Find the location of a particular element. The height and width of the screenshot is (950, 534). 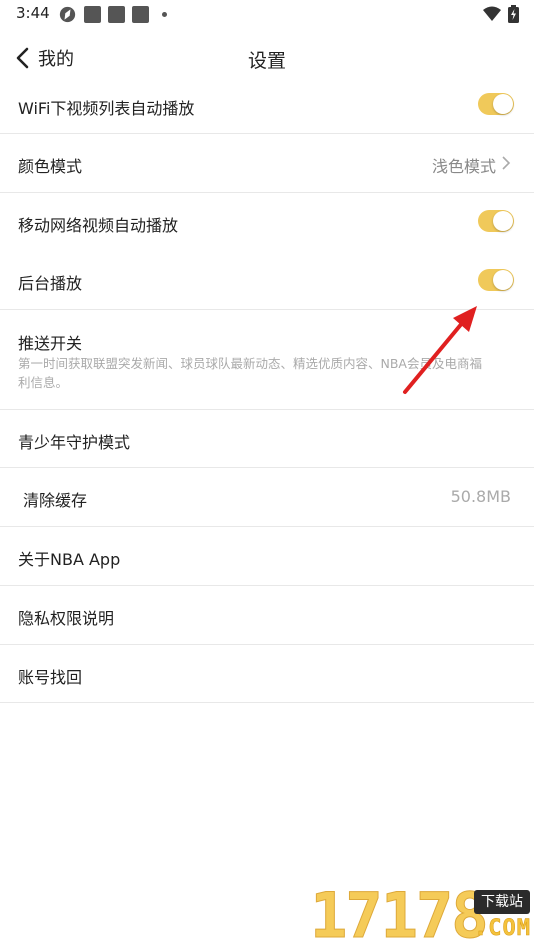

status-bar: 3:44 is located at coordinates (267, 15).